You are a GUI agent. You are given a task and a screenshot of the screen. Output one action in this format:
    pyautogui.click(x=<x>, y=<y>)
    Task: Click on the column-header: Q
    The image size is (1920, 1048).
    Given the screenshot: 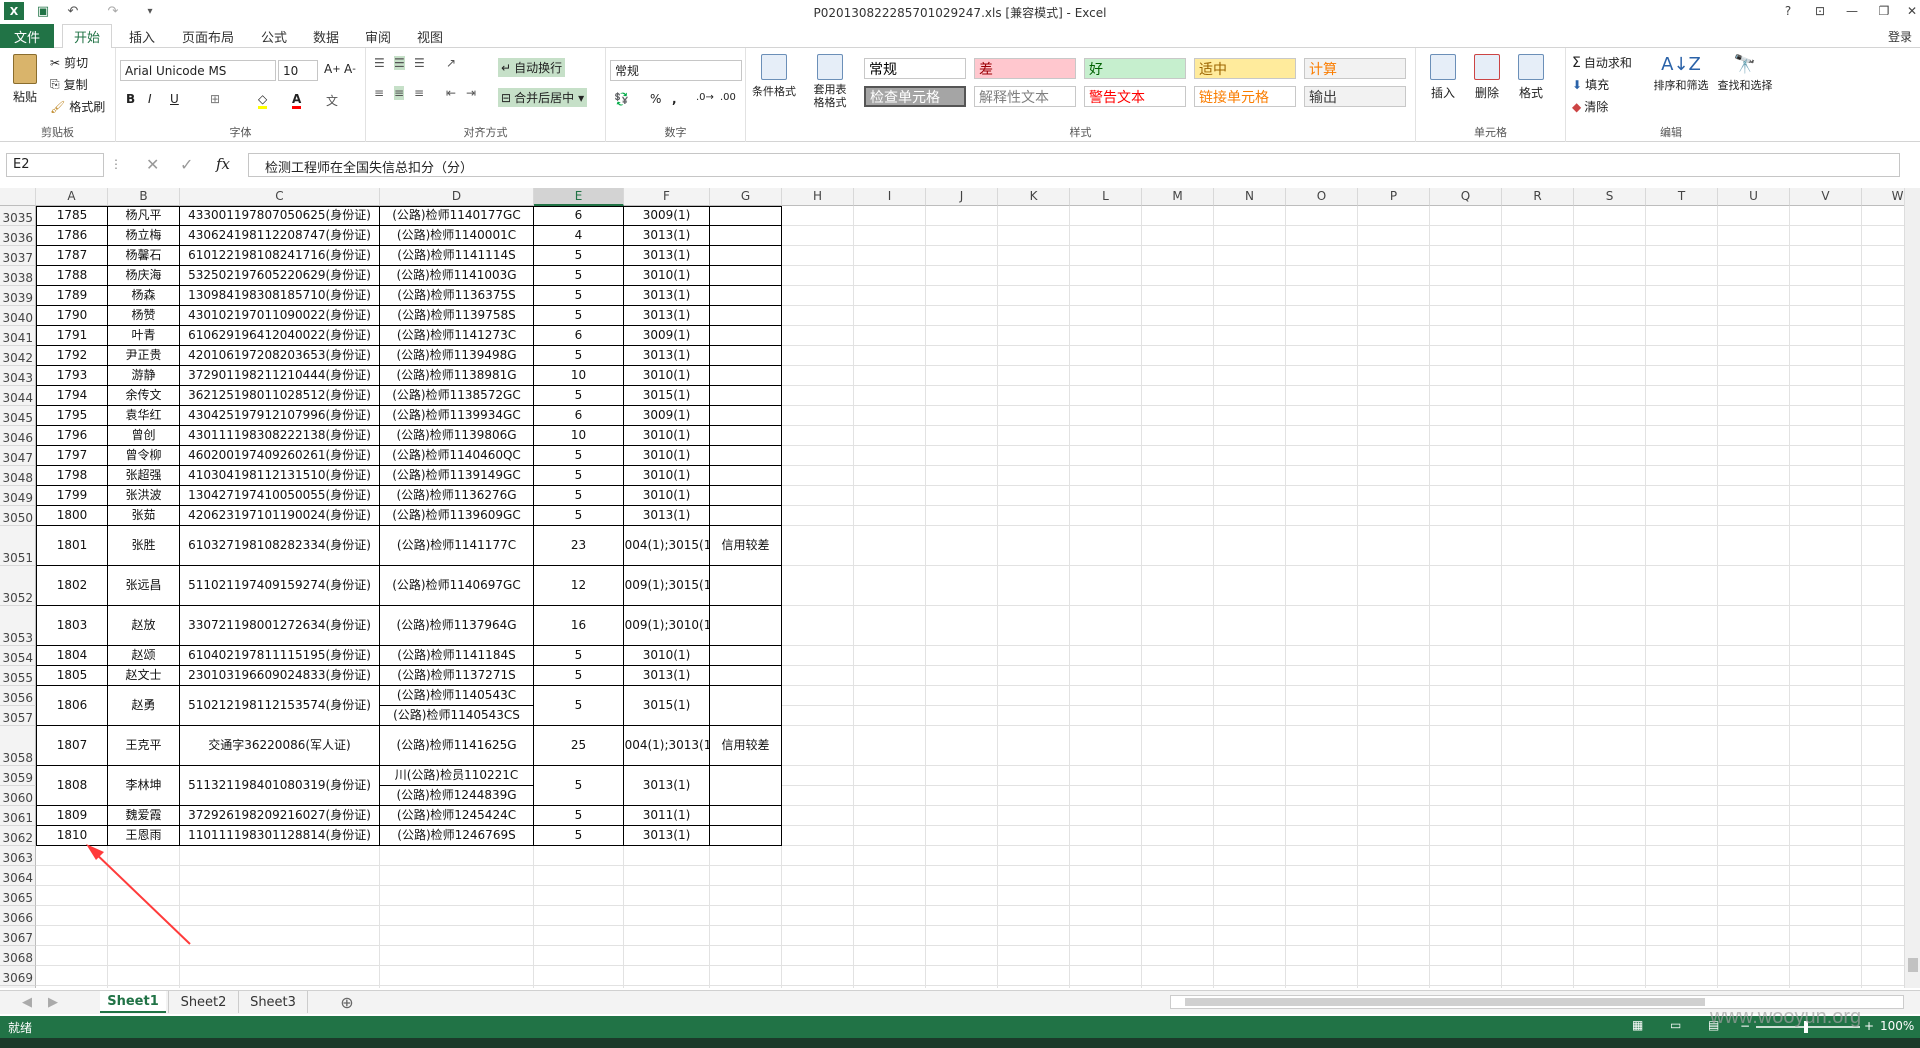 What is the action you would take?
    pyautogui.click(x=1466, y=197)
    